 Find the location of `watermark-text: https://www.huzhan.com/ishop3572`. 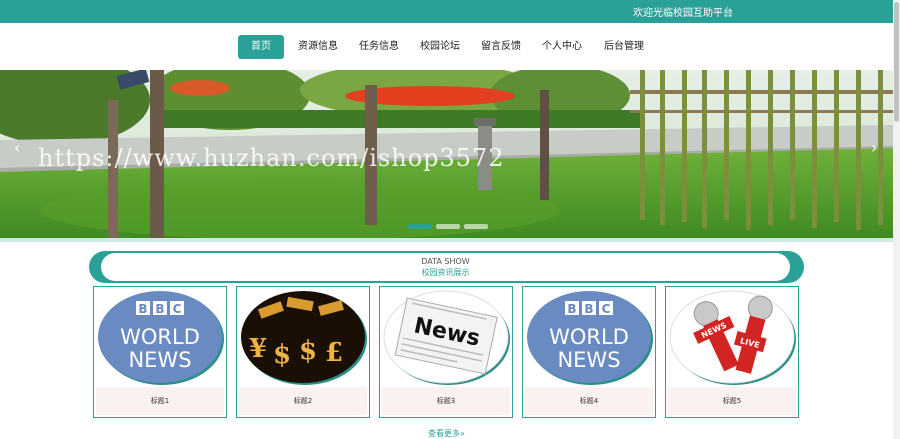

watermark-text: https://www.huzhan.com/ishop3572 is located at coordinates (271, 158).